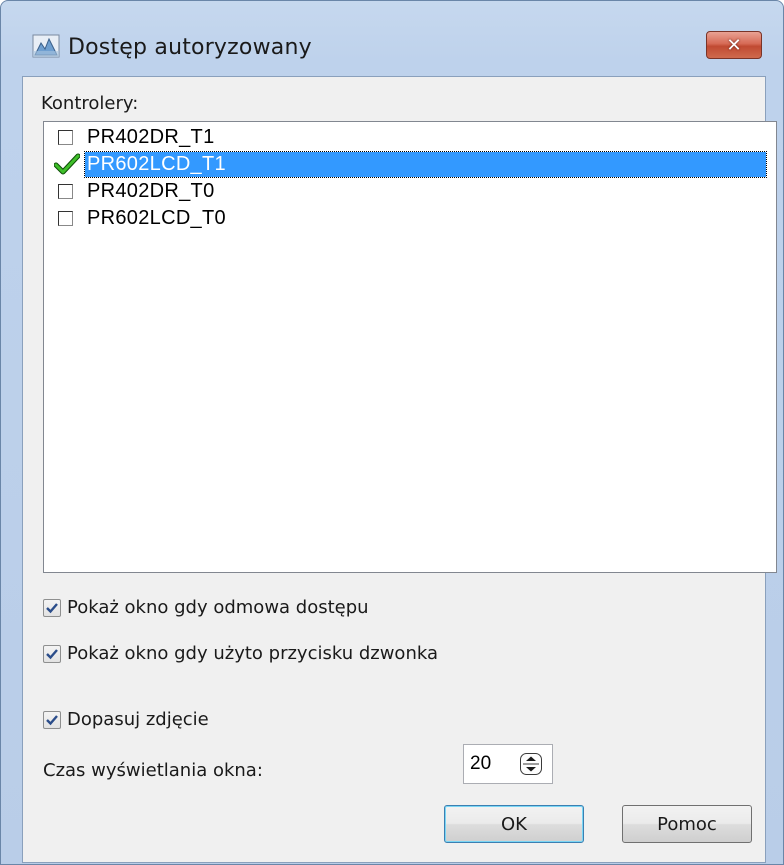 The image size is (784, 865). I want to click on spin-up-down-icon, so click(531, 764).